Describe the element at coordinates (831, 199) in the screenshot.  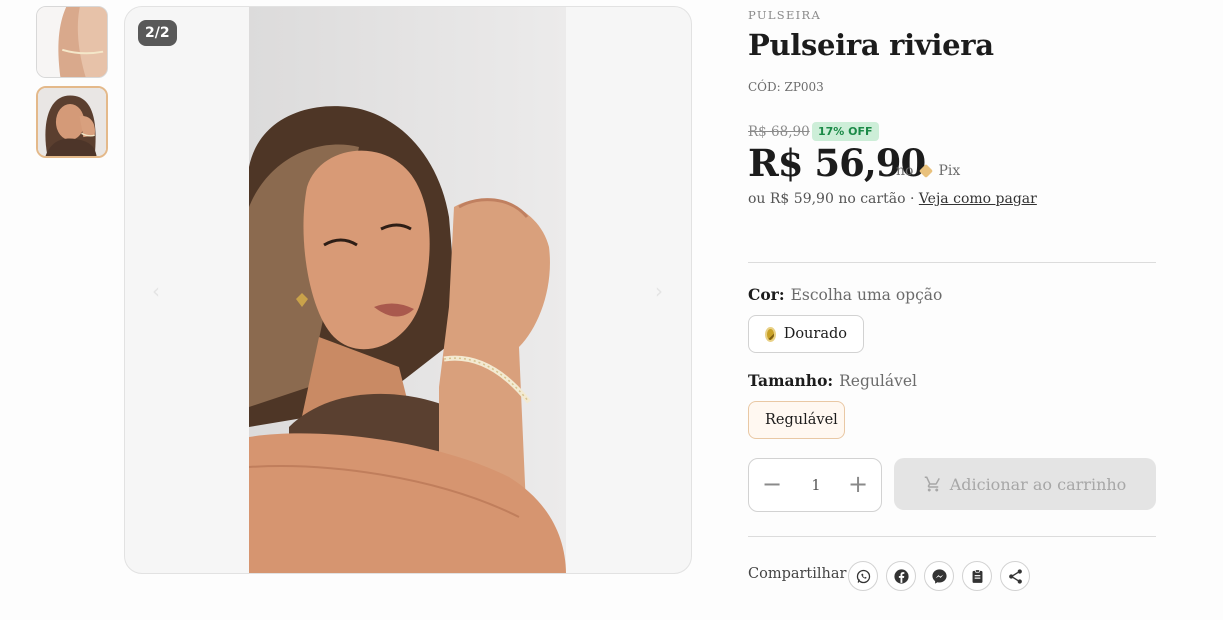
I see `card-price-text: ou R$ 59,90 no cartão ·` at that location.